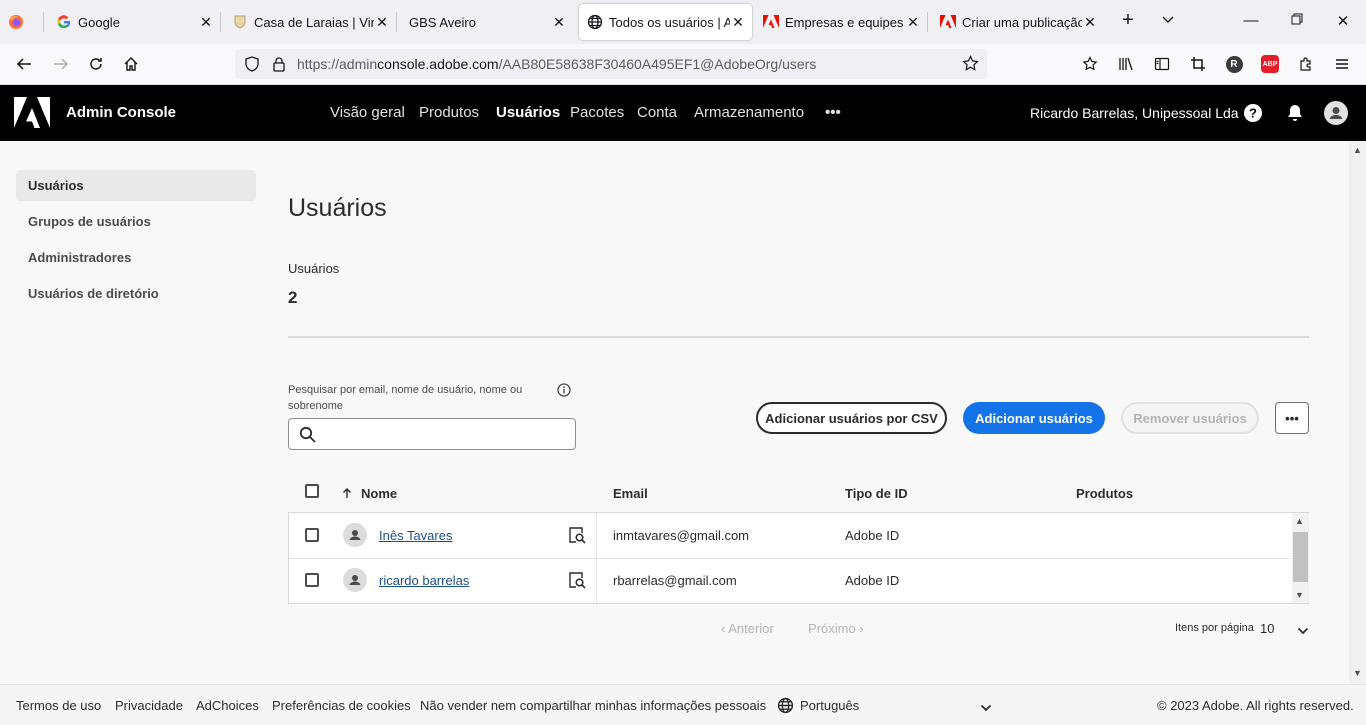 The image size is (1366, 725). I want to click on app-title: Admin Console, so click(121, 112).